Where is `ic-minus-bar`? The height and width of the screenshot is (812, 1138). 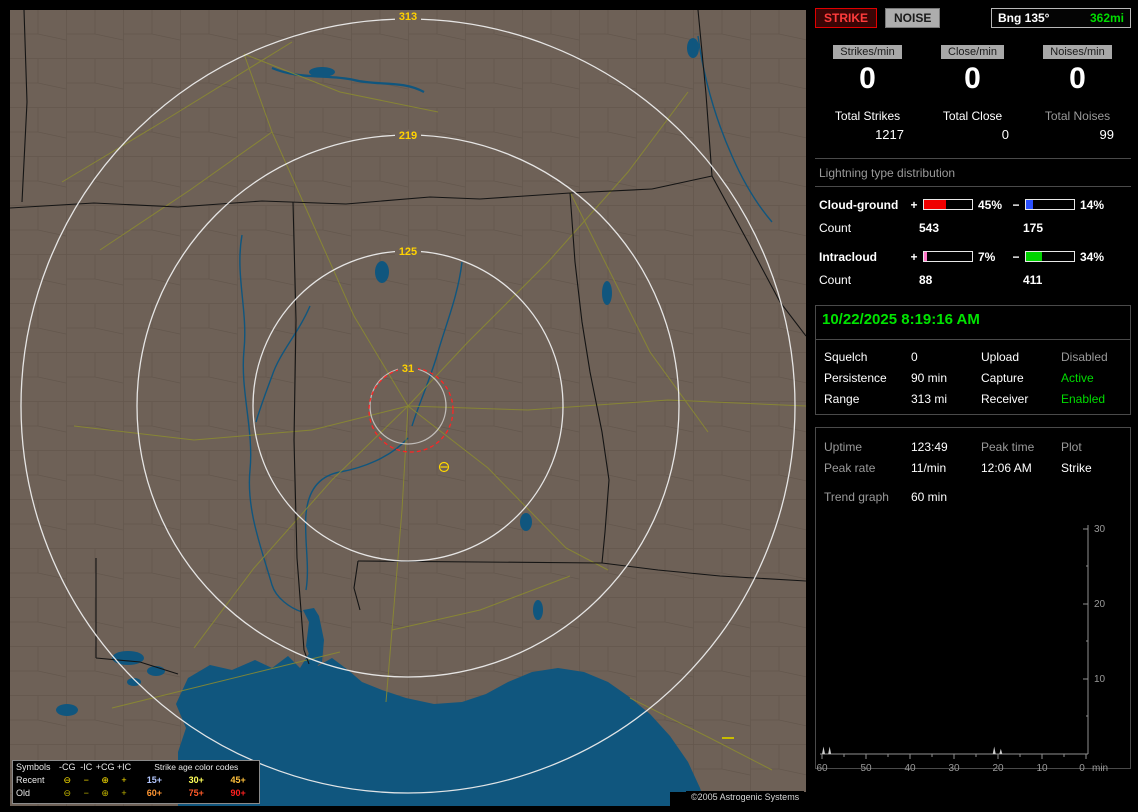 ic-minus-bar is located at coordinates (1050, 256).